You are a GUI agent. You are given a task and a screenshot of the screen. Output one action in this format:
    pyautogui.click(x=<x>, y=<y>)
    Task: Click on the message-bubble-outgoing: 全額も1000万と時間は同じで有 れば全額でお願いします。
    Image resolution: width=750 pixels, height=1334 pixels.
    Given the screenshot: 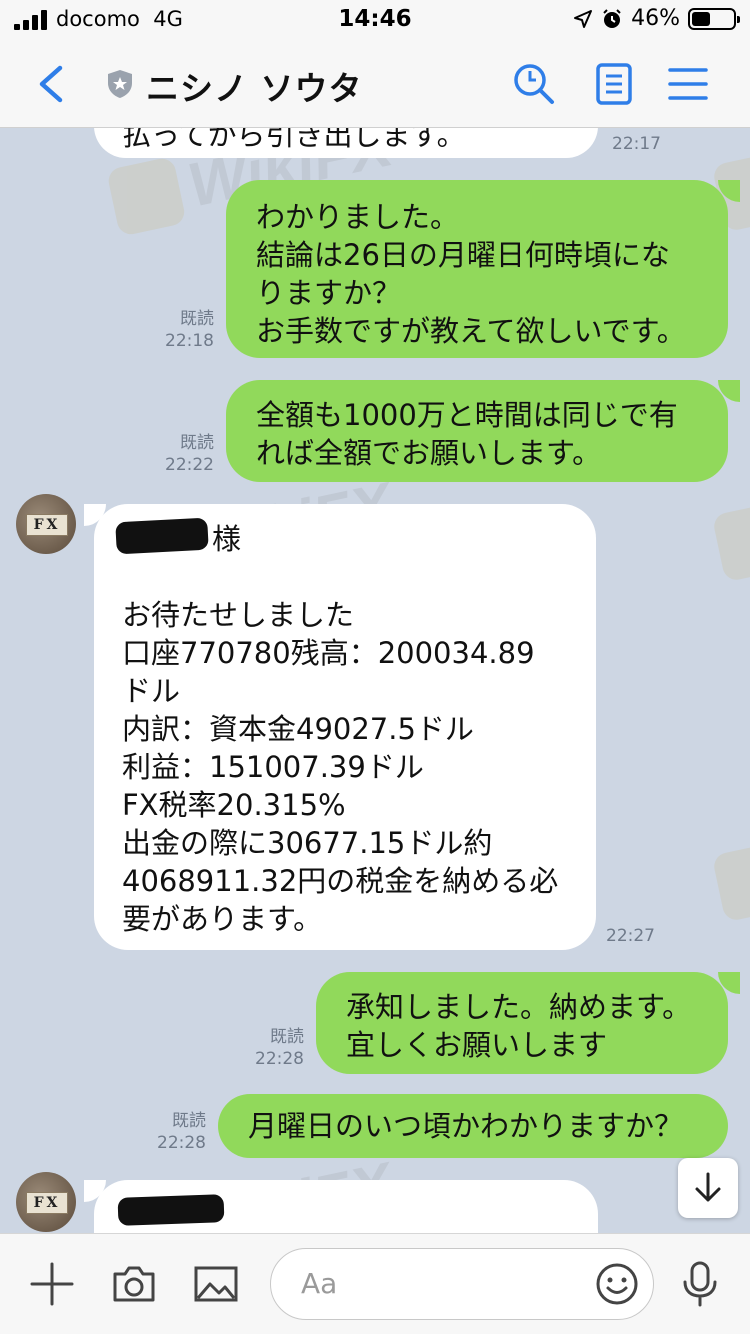 What is the action you would take?
    pyautogui.click(x=477, y=431)
    